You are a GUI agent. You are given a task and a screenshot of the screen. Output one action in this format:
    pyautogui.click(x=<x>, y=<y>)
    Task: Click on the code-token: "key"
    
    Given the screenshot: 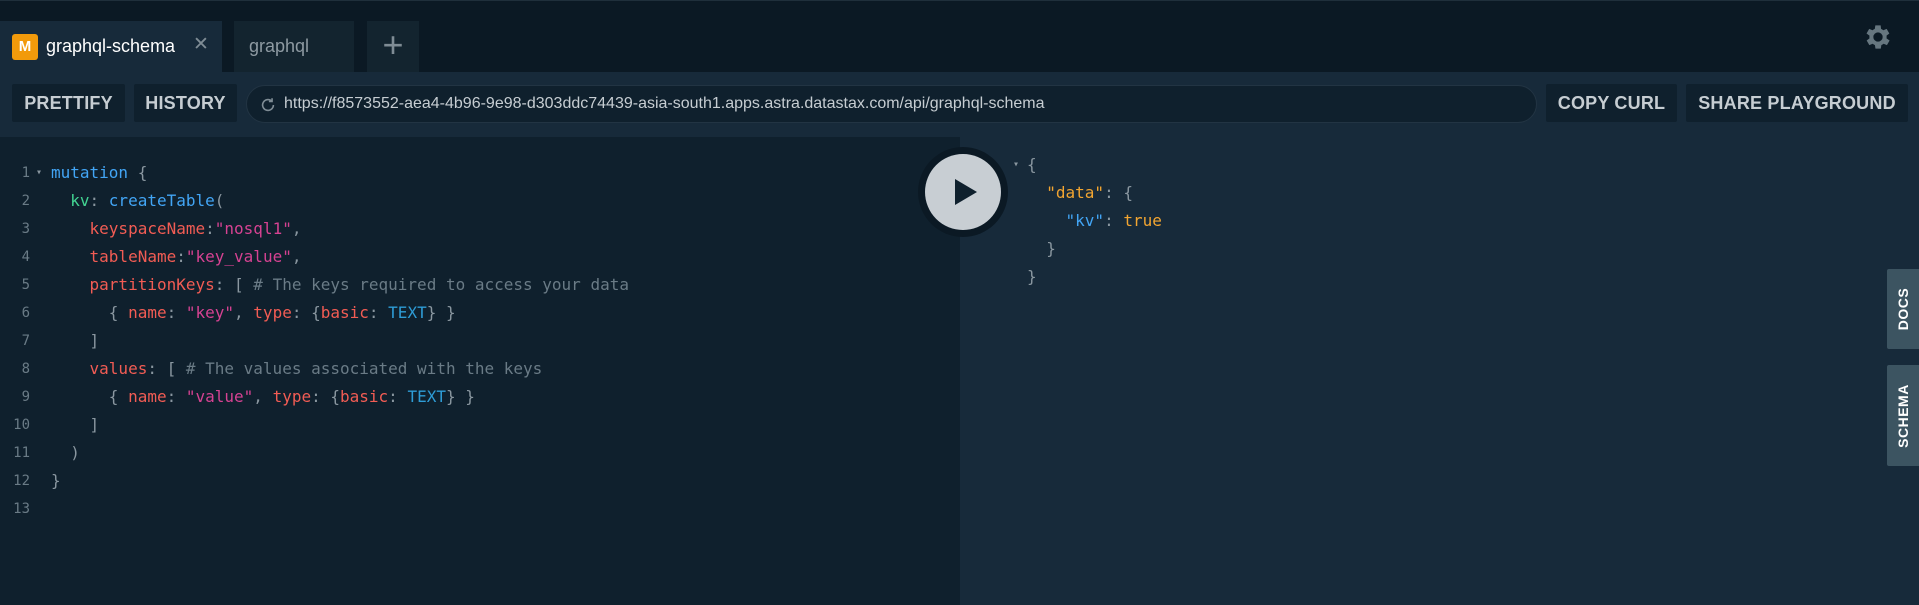 What is the action you would take?
    pyautogui.click(x=210, y=312)
    